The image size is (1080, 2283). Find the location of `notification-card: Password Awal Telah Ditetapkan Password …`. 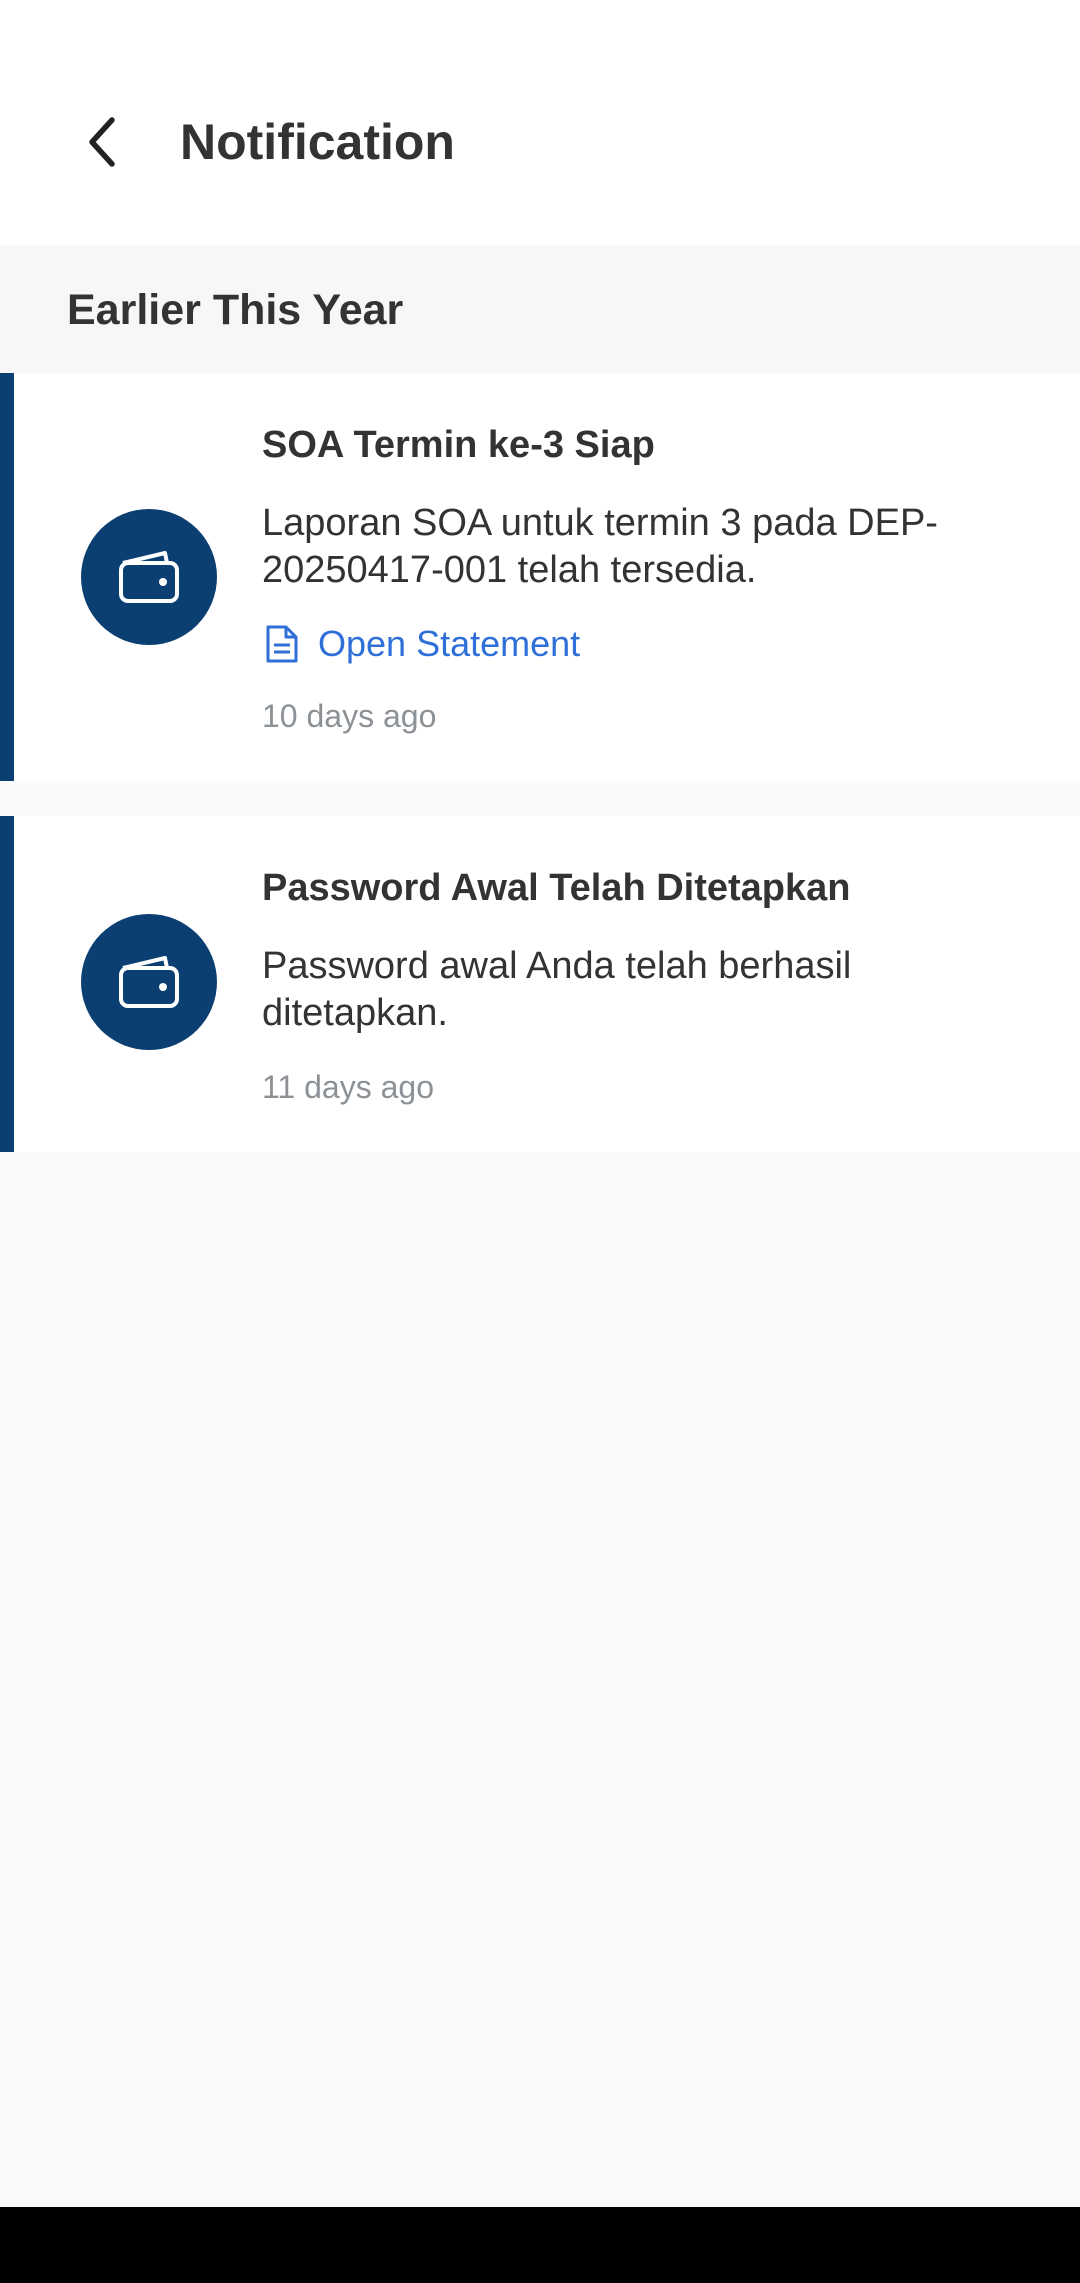

notification-card: Password Awal Telah Ditetapkan Password … is located at coordinates (540, 984).